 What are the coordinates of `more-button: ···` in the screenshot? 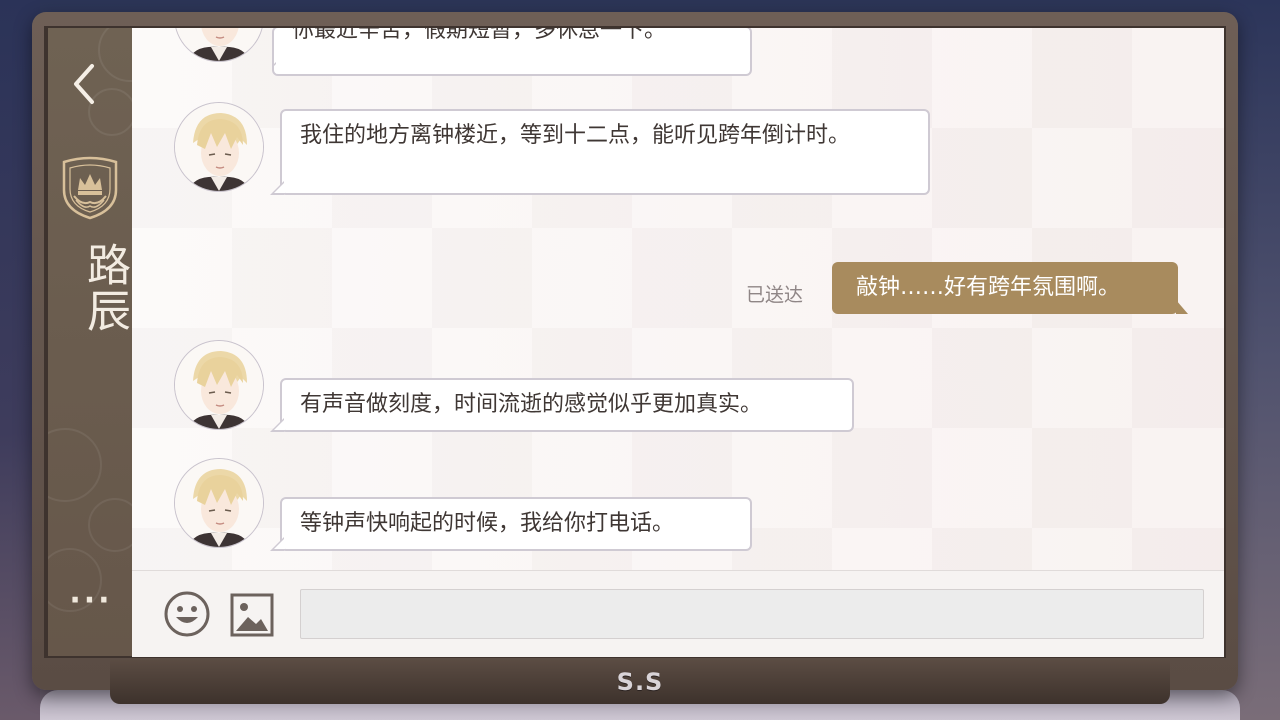 It's located at (91, 601).